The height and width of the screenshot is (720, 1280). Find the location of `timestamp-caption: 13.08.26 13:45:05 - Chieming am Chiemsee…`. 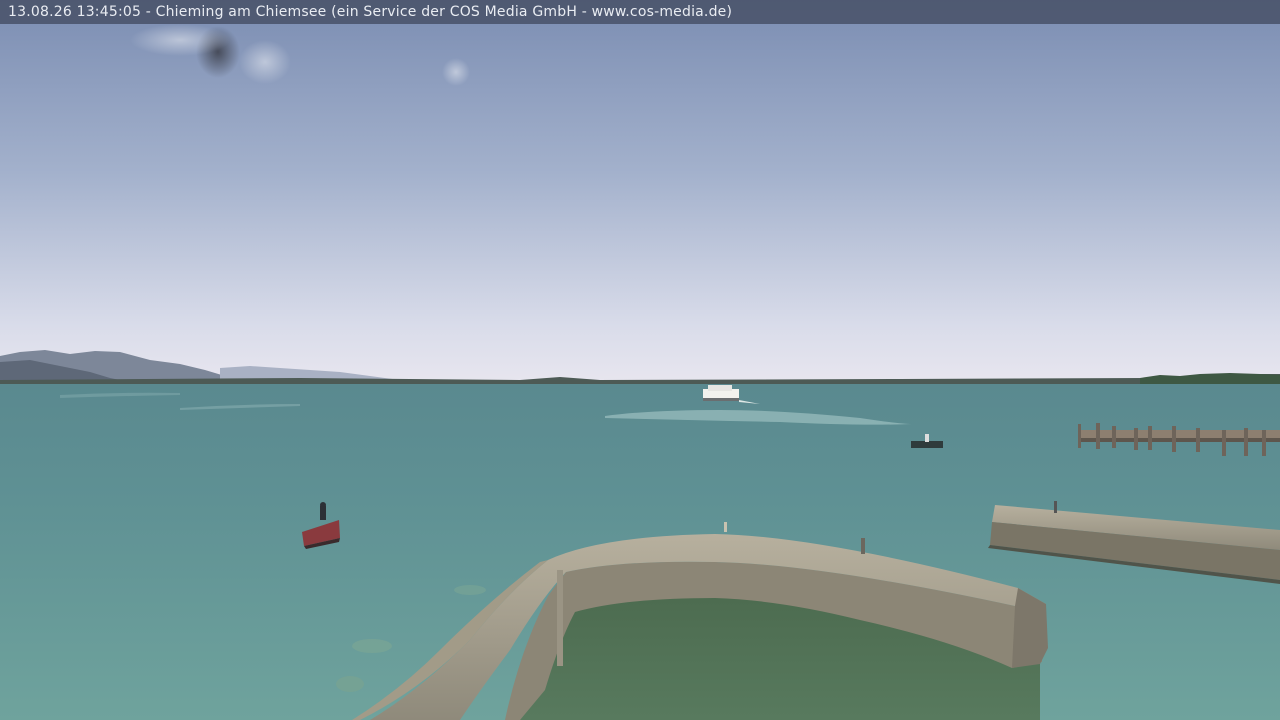

timestamp-caption: 13.08.26 13:45:05 - Chieming am Chiemsee… is located at coordinates (370, 12).